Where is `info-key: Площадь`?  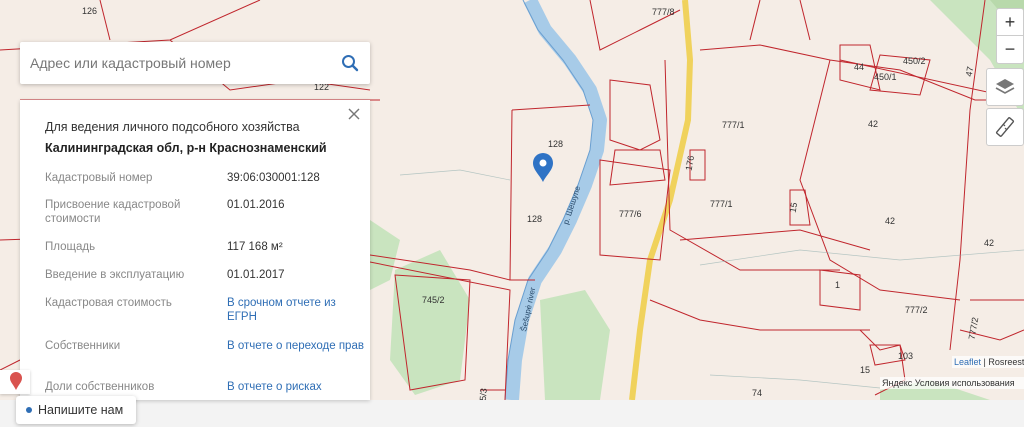 info-key: Площадь is located at coordinates (70, 247).